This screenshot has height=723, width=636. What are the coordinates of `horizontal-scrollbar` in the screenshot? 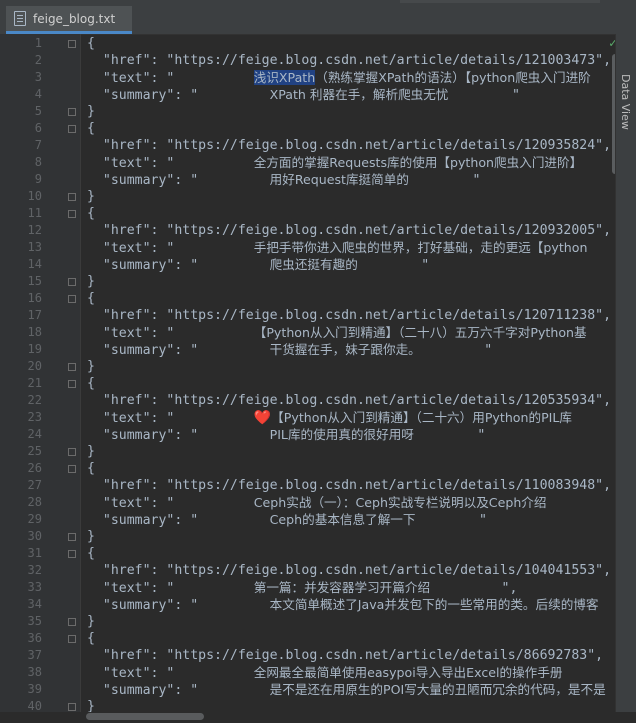 It's located at (145, 716).